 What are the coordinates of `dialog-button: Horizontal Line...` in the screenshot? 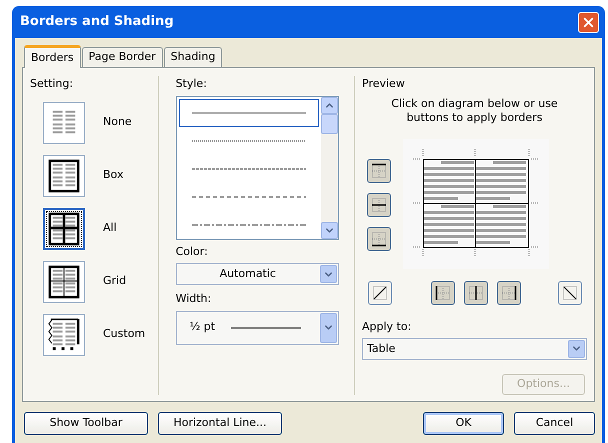 It's located at (220, 423).